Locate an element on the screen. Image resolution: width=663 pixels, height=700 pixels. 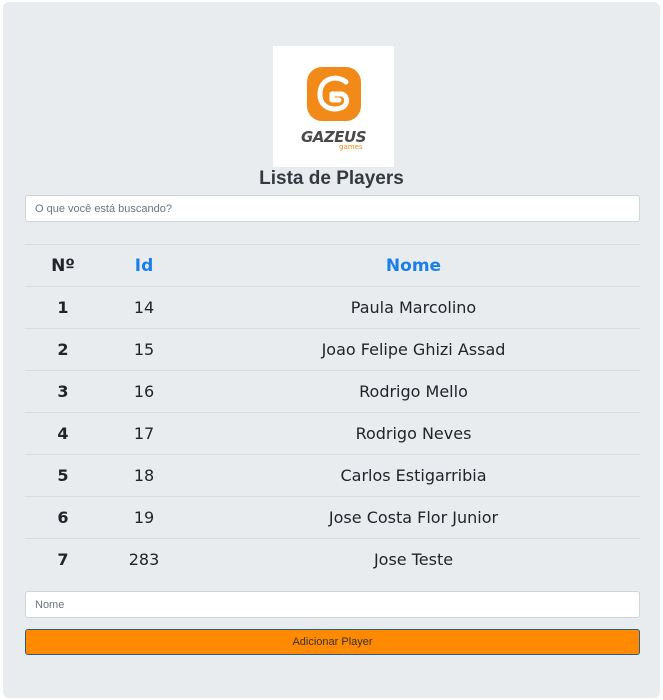
row-name: Joao Felipe Ghizi Assad is located at coordinates (413, 349).